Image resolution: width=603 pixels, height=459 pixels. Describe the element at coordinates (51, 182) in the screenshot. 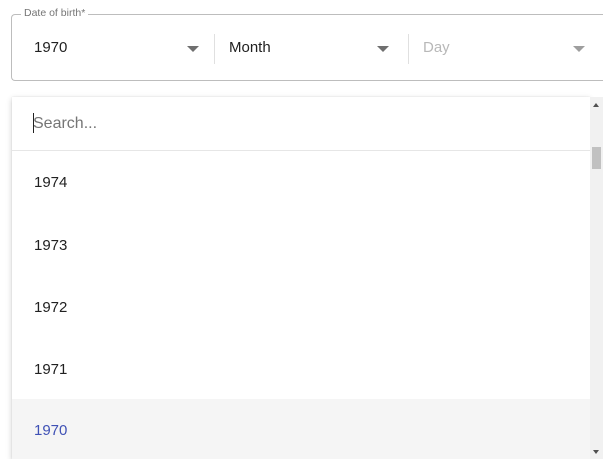

I see `year-option-label: 1974` at that location.